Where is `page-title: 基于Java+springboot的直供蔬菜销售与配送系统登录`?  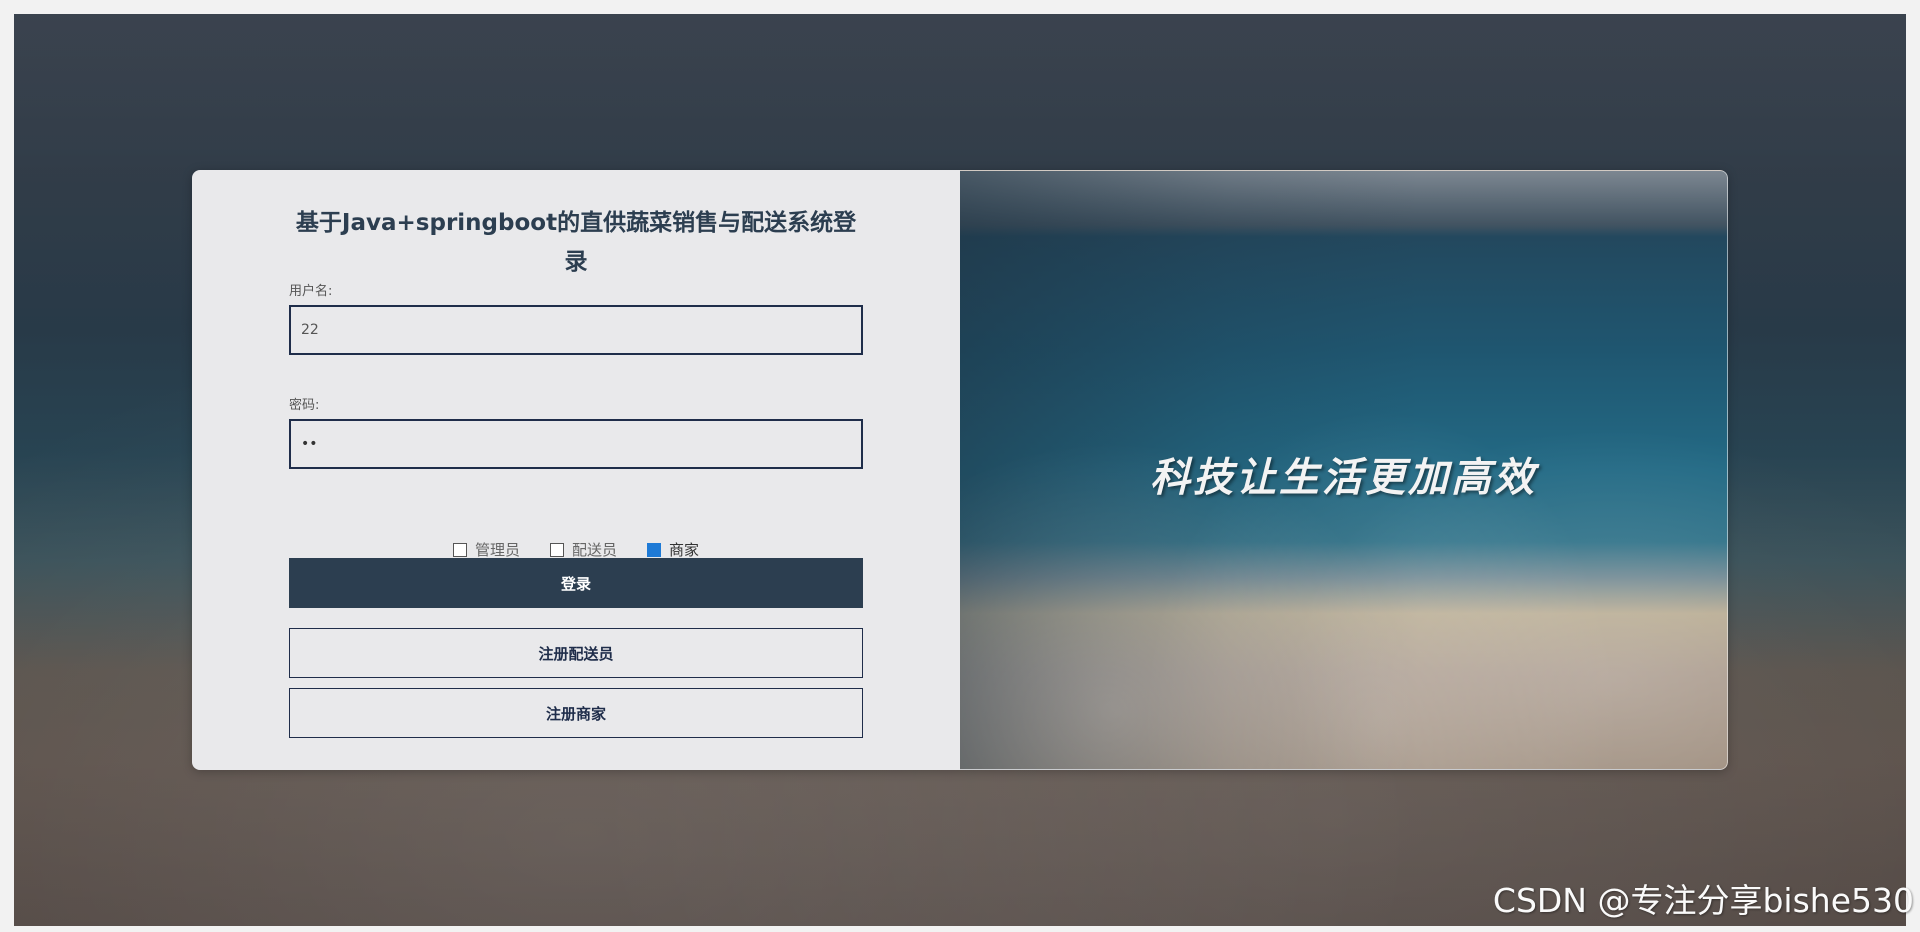
page-title: 基于Java+springboot的直供蔬菜销售与配送系统登录 is located at coordinates (576, 242).